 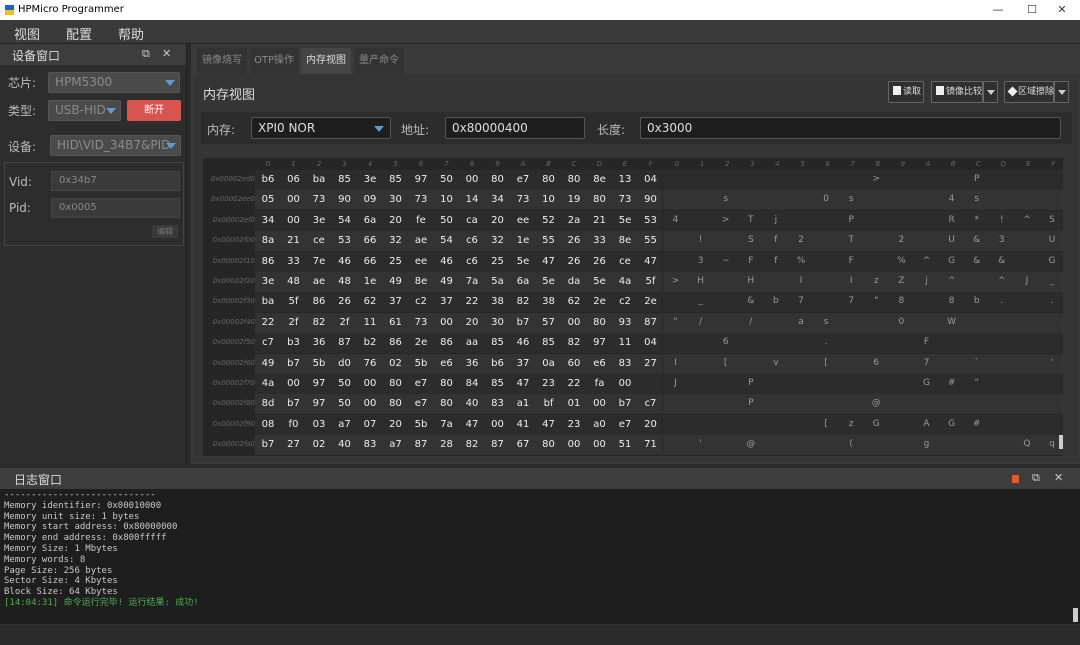 What do you see at coordinates (549, 363) in the screenshot?
I see `hex-byte: 0a` at bounding box center [549, 363].